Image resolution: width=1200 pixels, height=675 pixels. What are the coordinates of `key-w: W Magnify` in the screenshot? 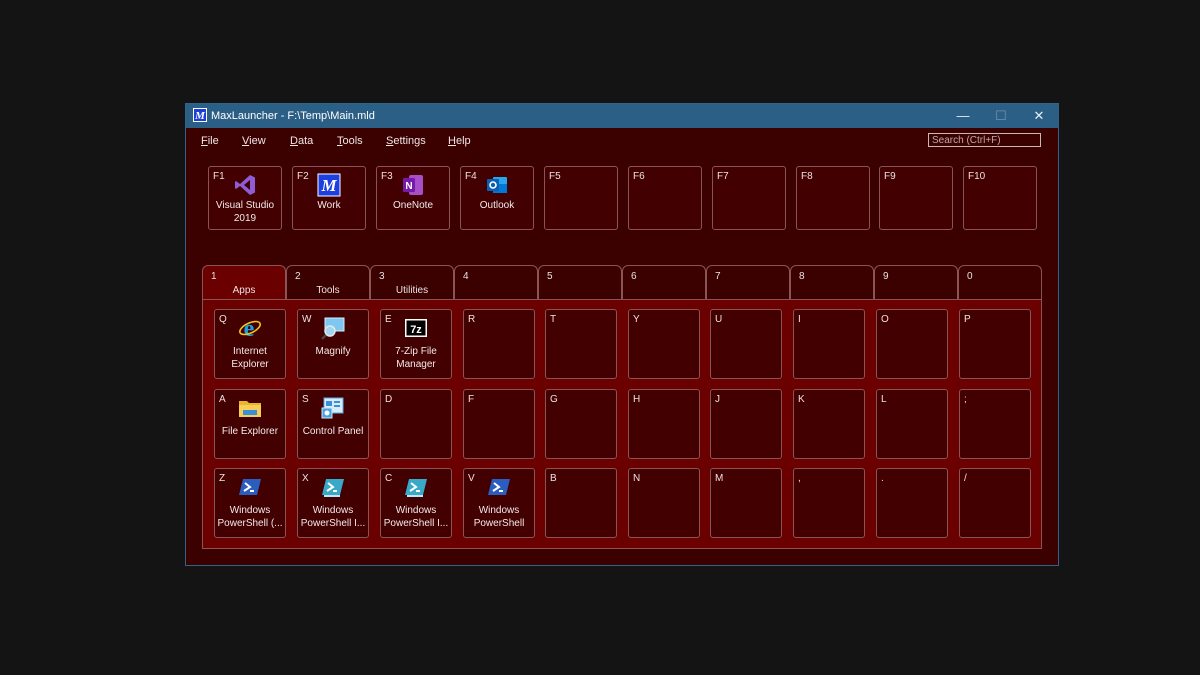 It's located at (333, 344).